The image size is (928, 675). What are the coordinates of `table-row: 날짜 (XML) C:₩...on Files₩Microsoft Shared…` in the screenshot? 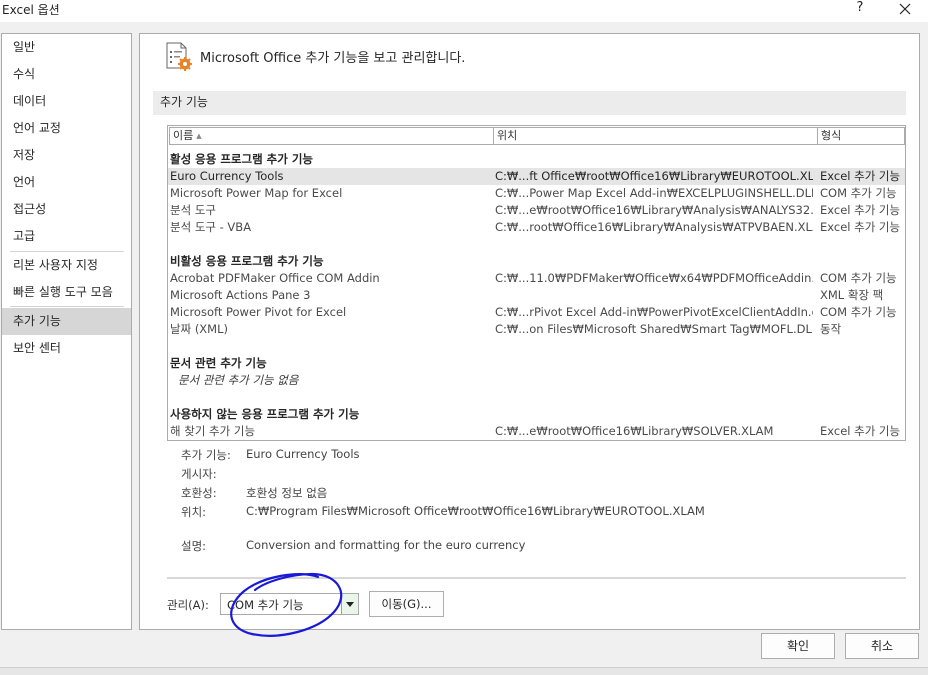 It's located at (536, 329).